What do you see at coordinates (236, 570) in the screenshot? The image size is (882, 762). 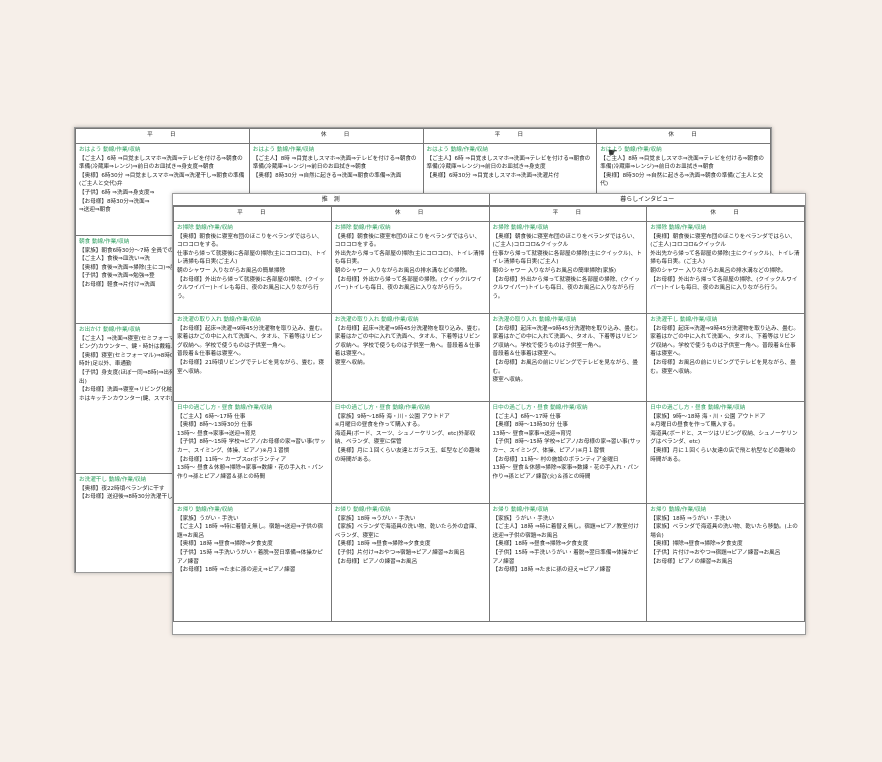 I see `cell-text: 【お母様】18時 ⇒たまに孫の迎え⇒ピアノ練習` at bounding box center [236, 570].